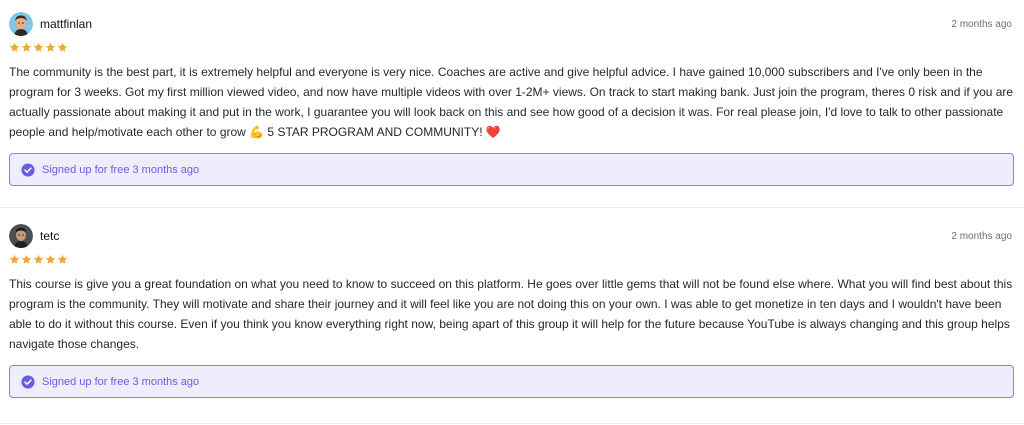  What do you see at coordinates (511, 236) in the screenshot?
I see `review-header: tetc 2 months ago` at bounding box center [511, 236].